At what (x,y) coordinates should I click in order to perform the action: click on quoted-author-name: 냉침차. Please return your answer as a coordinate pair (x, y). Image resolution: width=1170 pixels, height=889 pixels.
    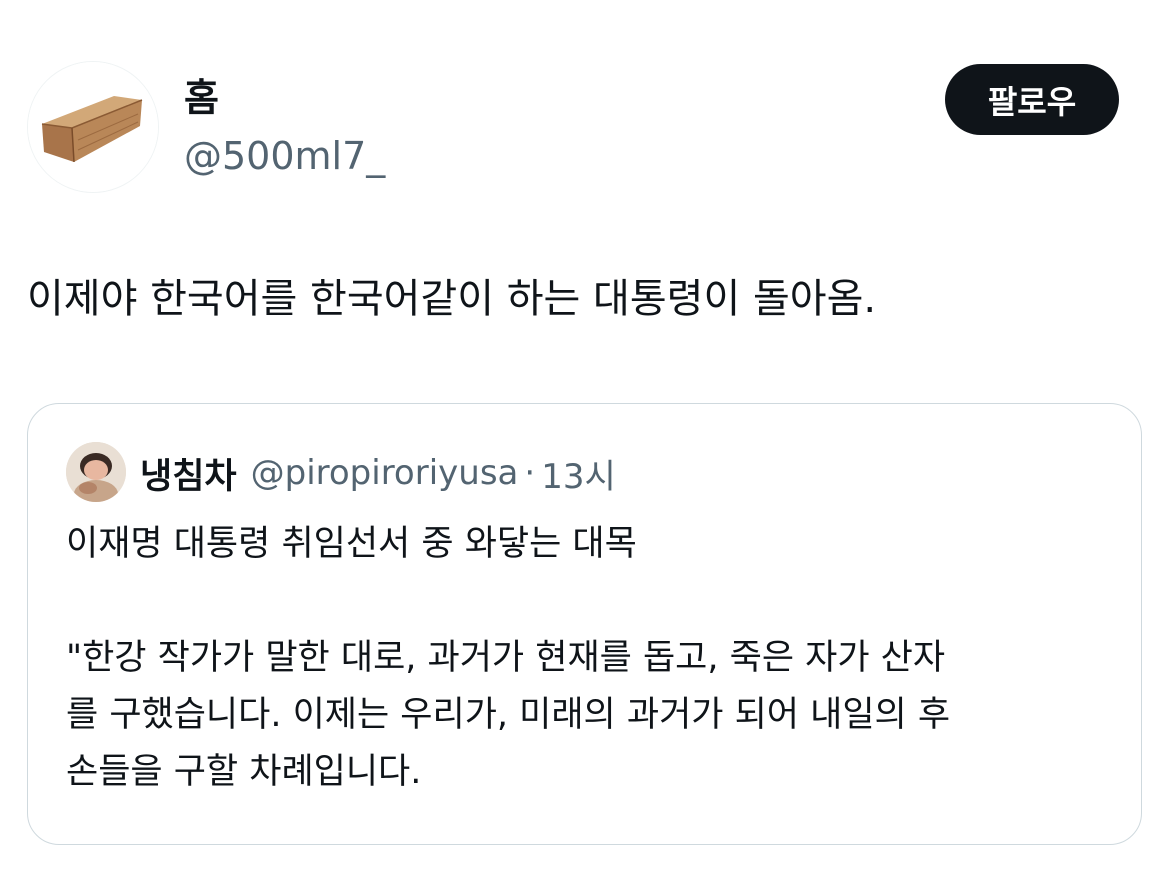
    Looking at the image, I should click on (188, 473).